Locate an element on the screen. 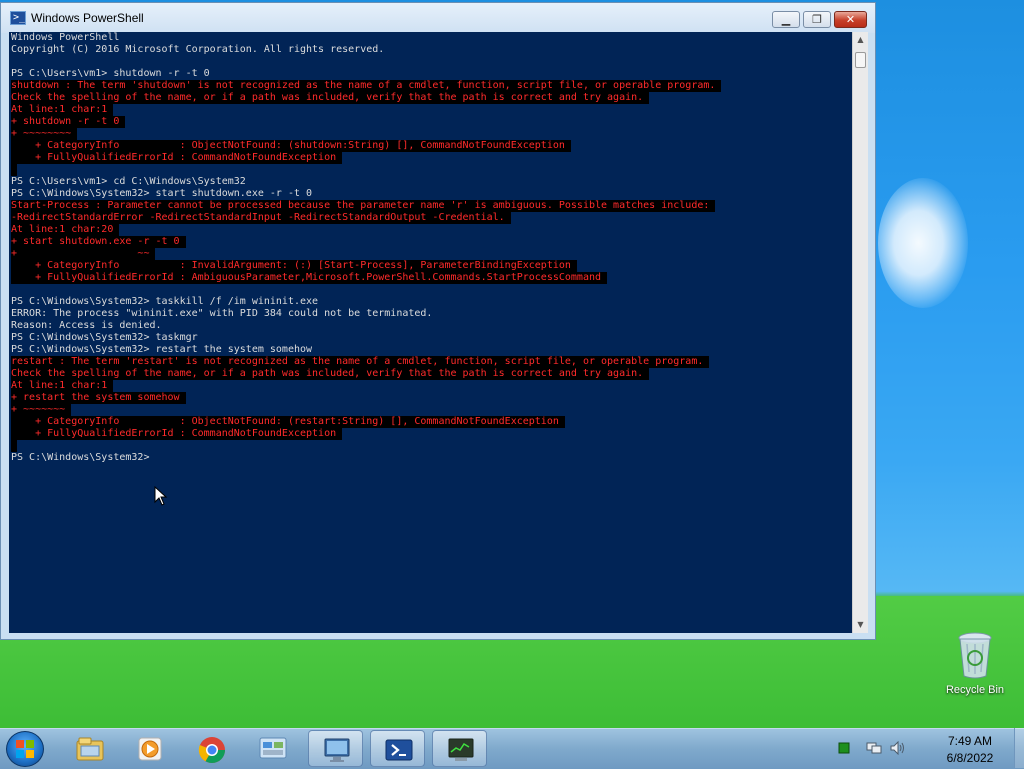 This screenshot has width=1024, height=769. taskbar-explorer is located at coordinates (89, 748).